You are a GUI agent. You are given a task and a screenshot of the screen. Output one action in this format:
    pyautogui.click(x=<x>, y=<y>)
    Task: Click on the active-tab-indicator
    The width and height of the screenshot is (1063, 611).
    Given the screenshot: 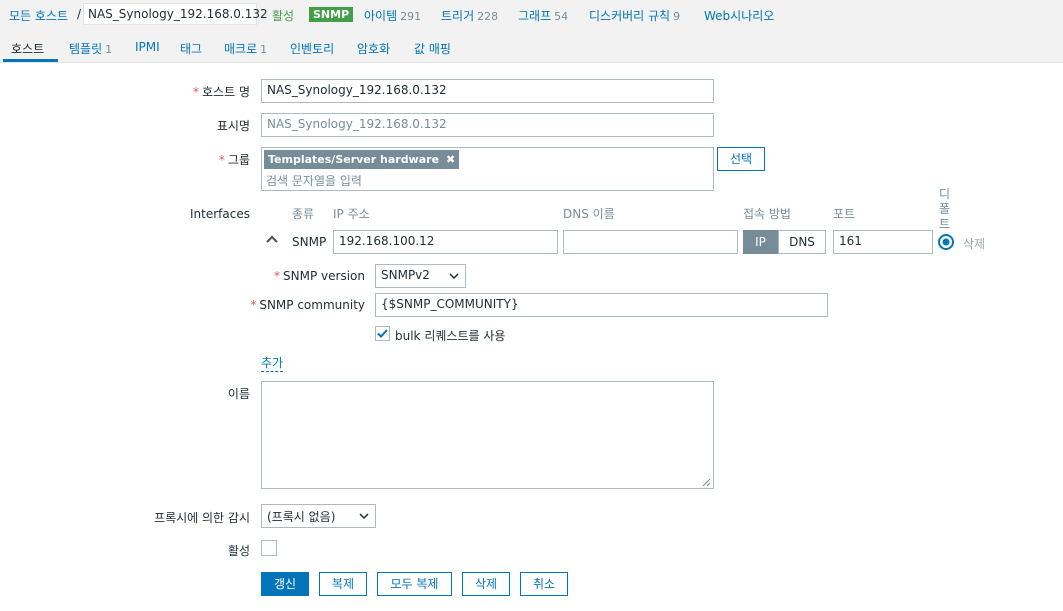 What is the action you would take?
    pyautogui.click(x=30, y=60)
    